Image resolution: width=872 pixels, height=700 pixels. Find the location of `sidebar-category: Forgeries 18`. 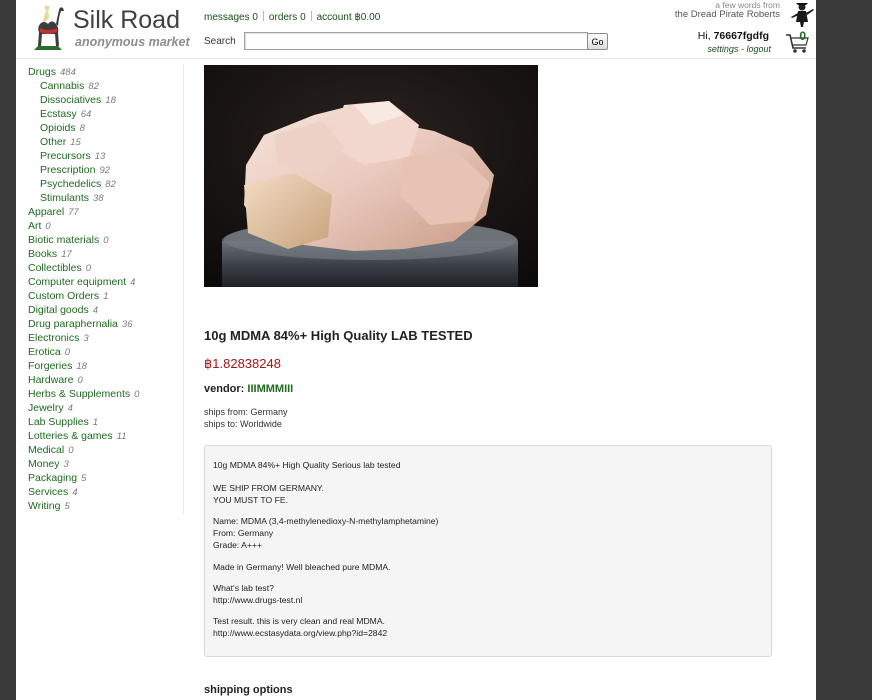

sidebar-category: Forgeries 18 is located at coordinates (106, 366).